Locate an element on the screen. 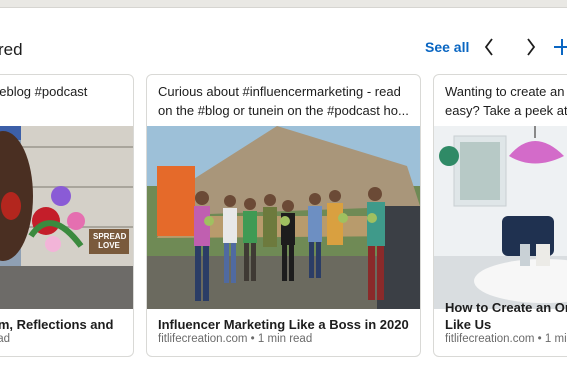 This screenshot has height=371, width=567. card-title: Influencer Marketing Like a Boss in 2020 is located at coordinates (286, 324).